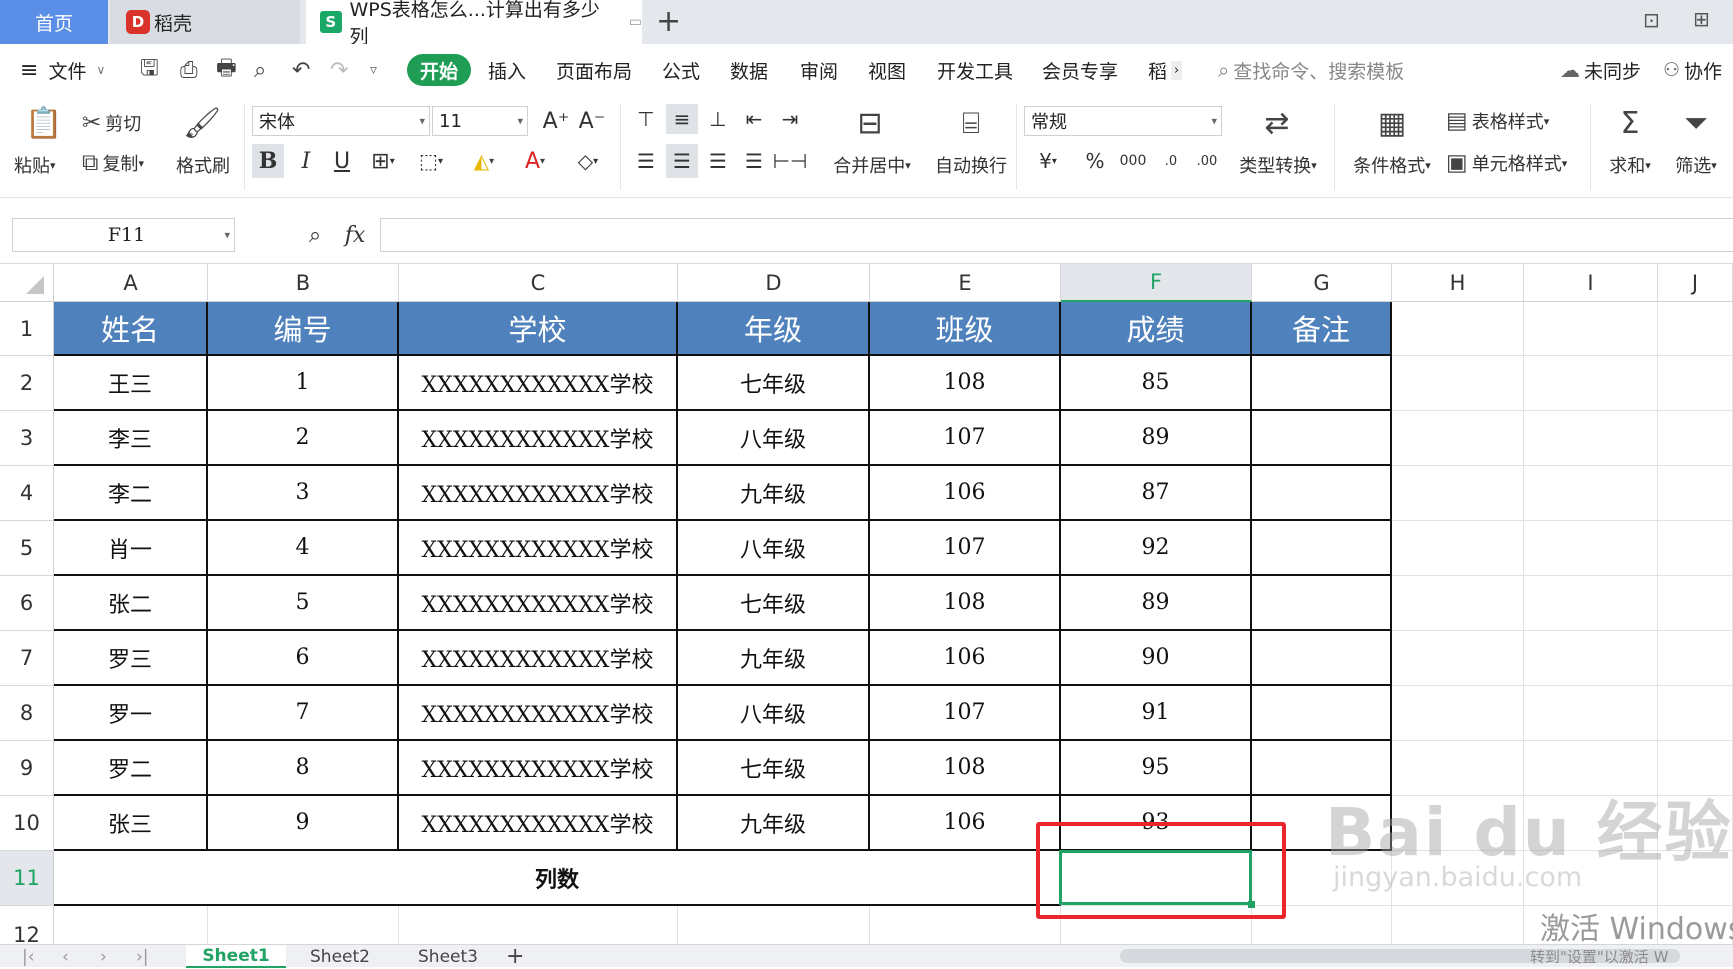 The image size is (1733, 969). What do you see at coordinates (1156, 329) in the screenshot?
I see `table-header-F: 成绩` at bounding box center [1156, 329].